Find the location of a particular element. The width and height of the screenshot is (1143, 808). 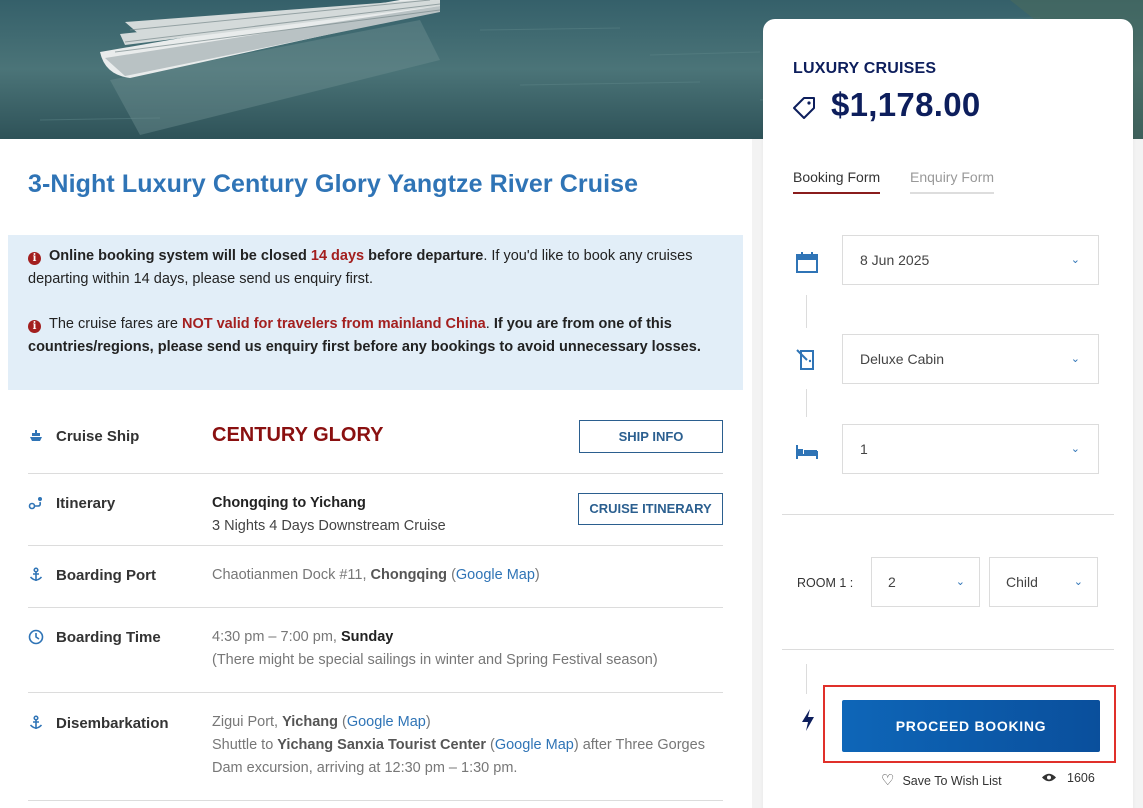

heart-icon: ♡ is located at coordinates (888, 780).